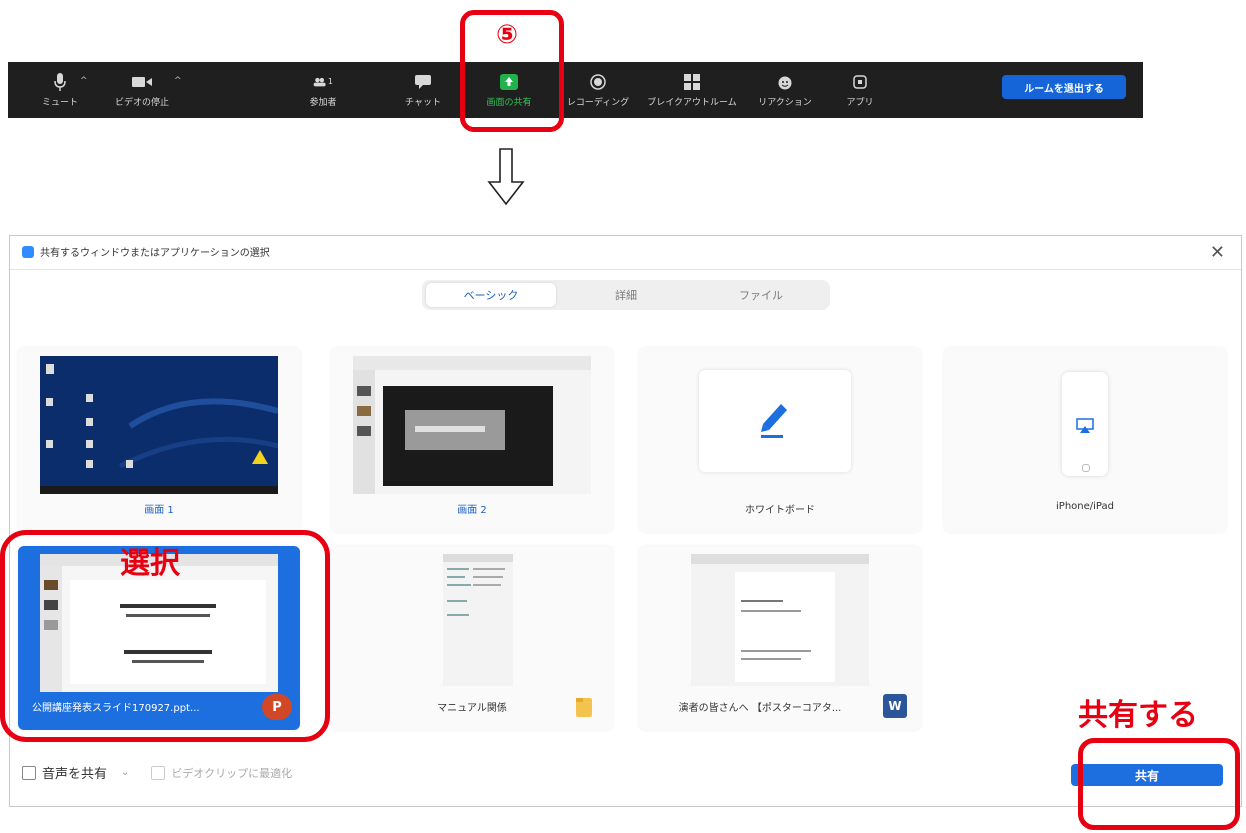 This screenshot has height=833, width=1246. What do you see at coordinates (75, 774) in the screenshot?
I see `share-audio-label: 音声を共有` at bounding box center [75, 774].